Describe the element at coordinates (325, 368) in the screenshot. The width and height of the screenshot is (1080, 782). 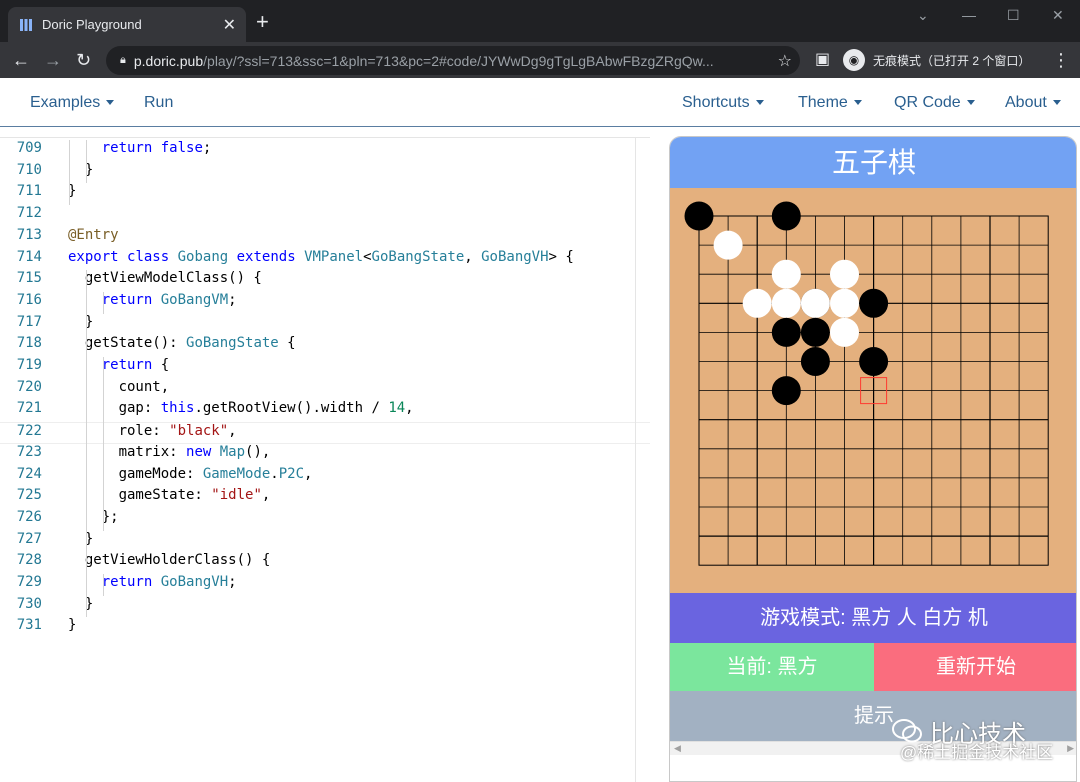
I see `code-line: 719 return {` at that location.